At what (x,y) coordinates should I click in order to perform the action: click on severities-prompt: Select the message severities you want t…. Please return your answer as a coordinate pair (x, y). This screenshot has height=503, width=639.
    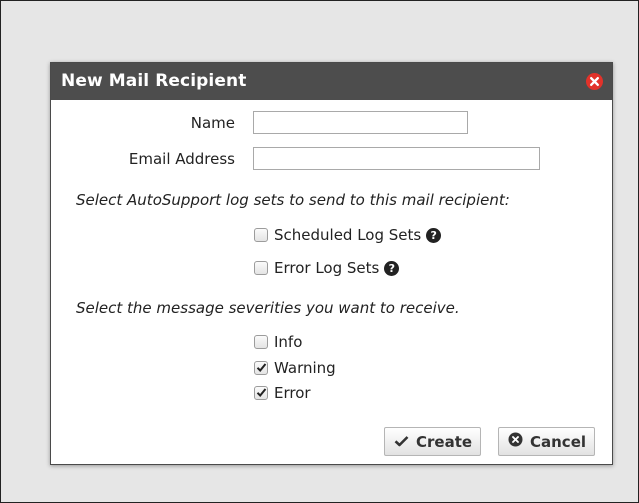
    Looking at the image, I should click on (268, 308).